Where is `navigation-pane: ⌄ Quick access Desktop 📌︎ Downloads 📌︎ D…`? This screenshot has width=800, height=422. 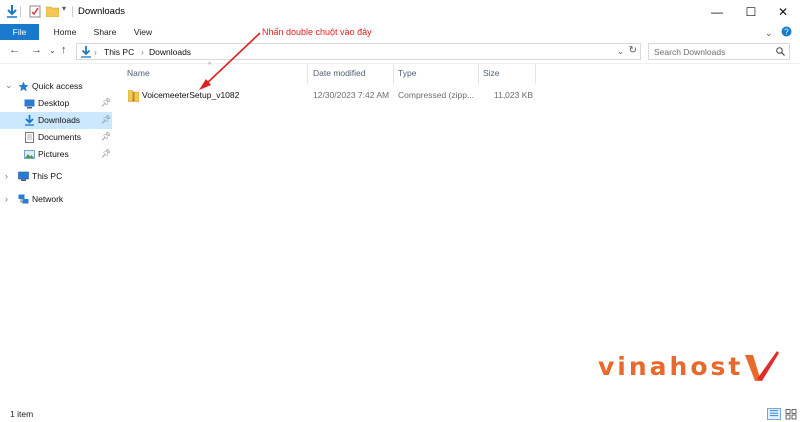 navigation-pane: ⌄ Quick access Desktop 📌︎ Downloads 📌︎ D… is located at coordinates (57, 235).